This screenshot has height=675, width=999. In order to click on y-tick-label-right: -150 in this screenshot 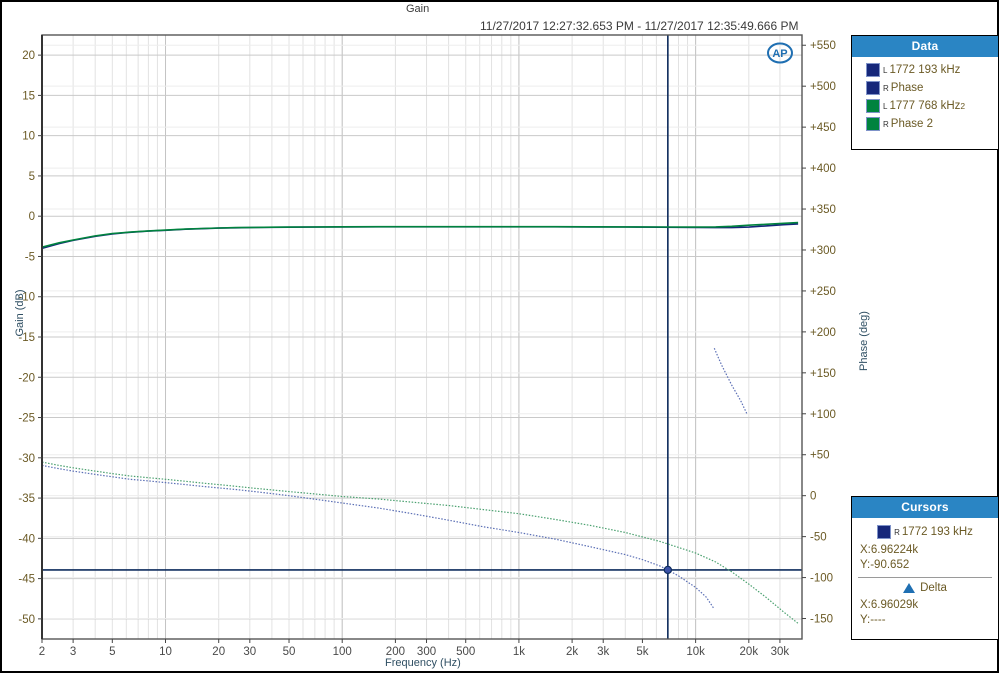, I will do `click(821, 620)`.